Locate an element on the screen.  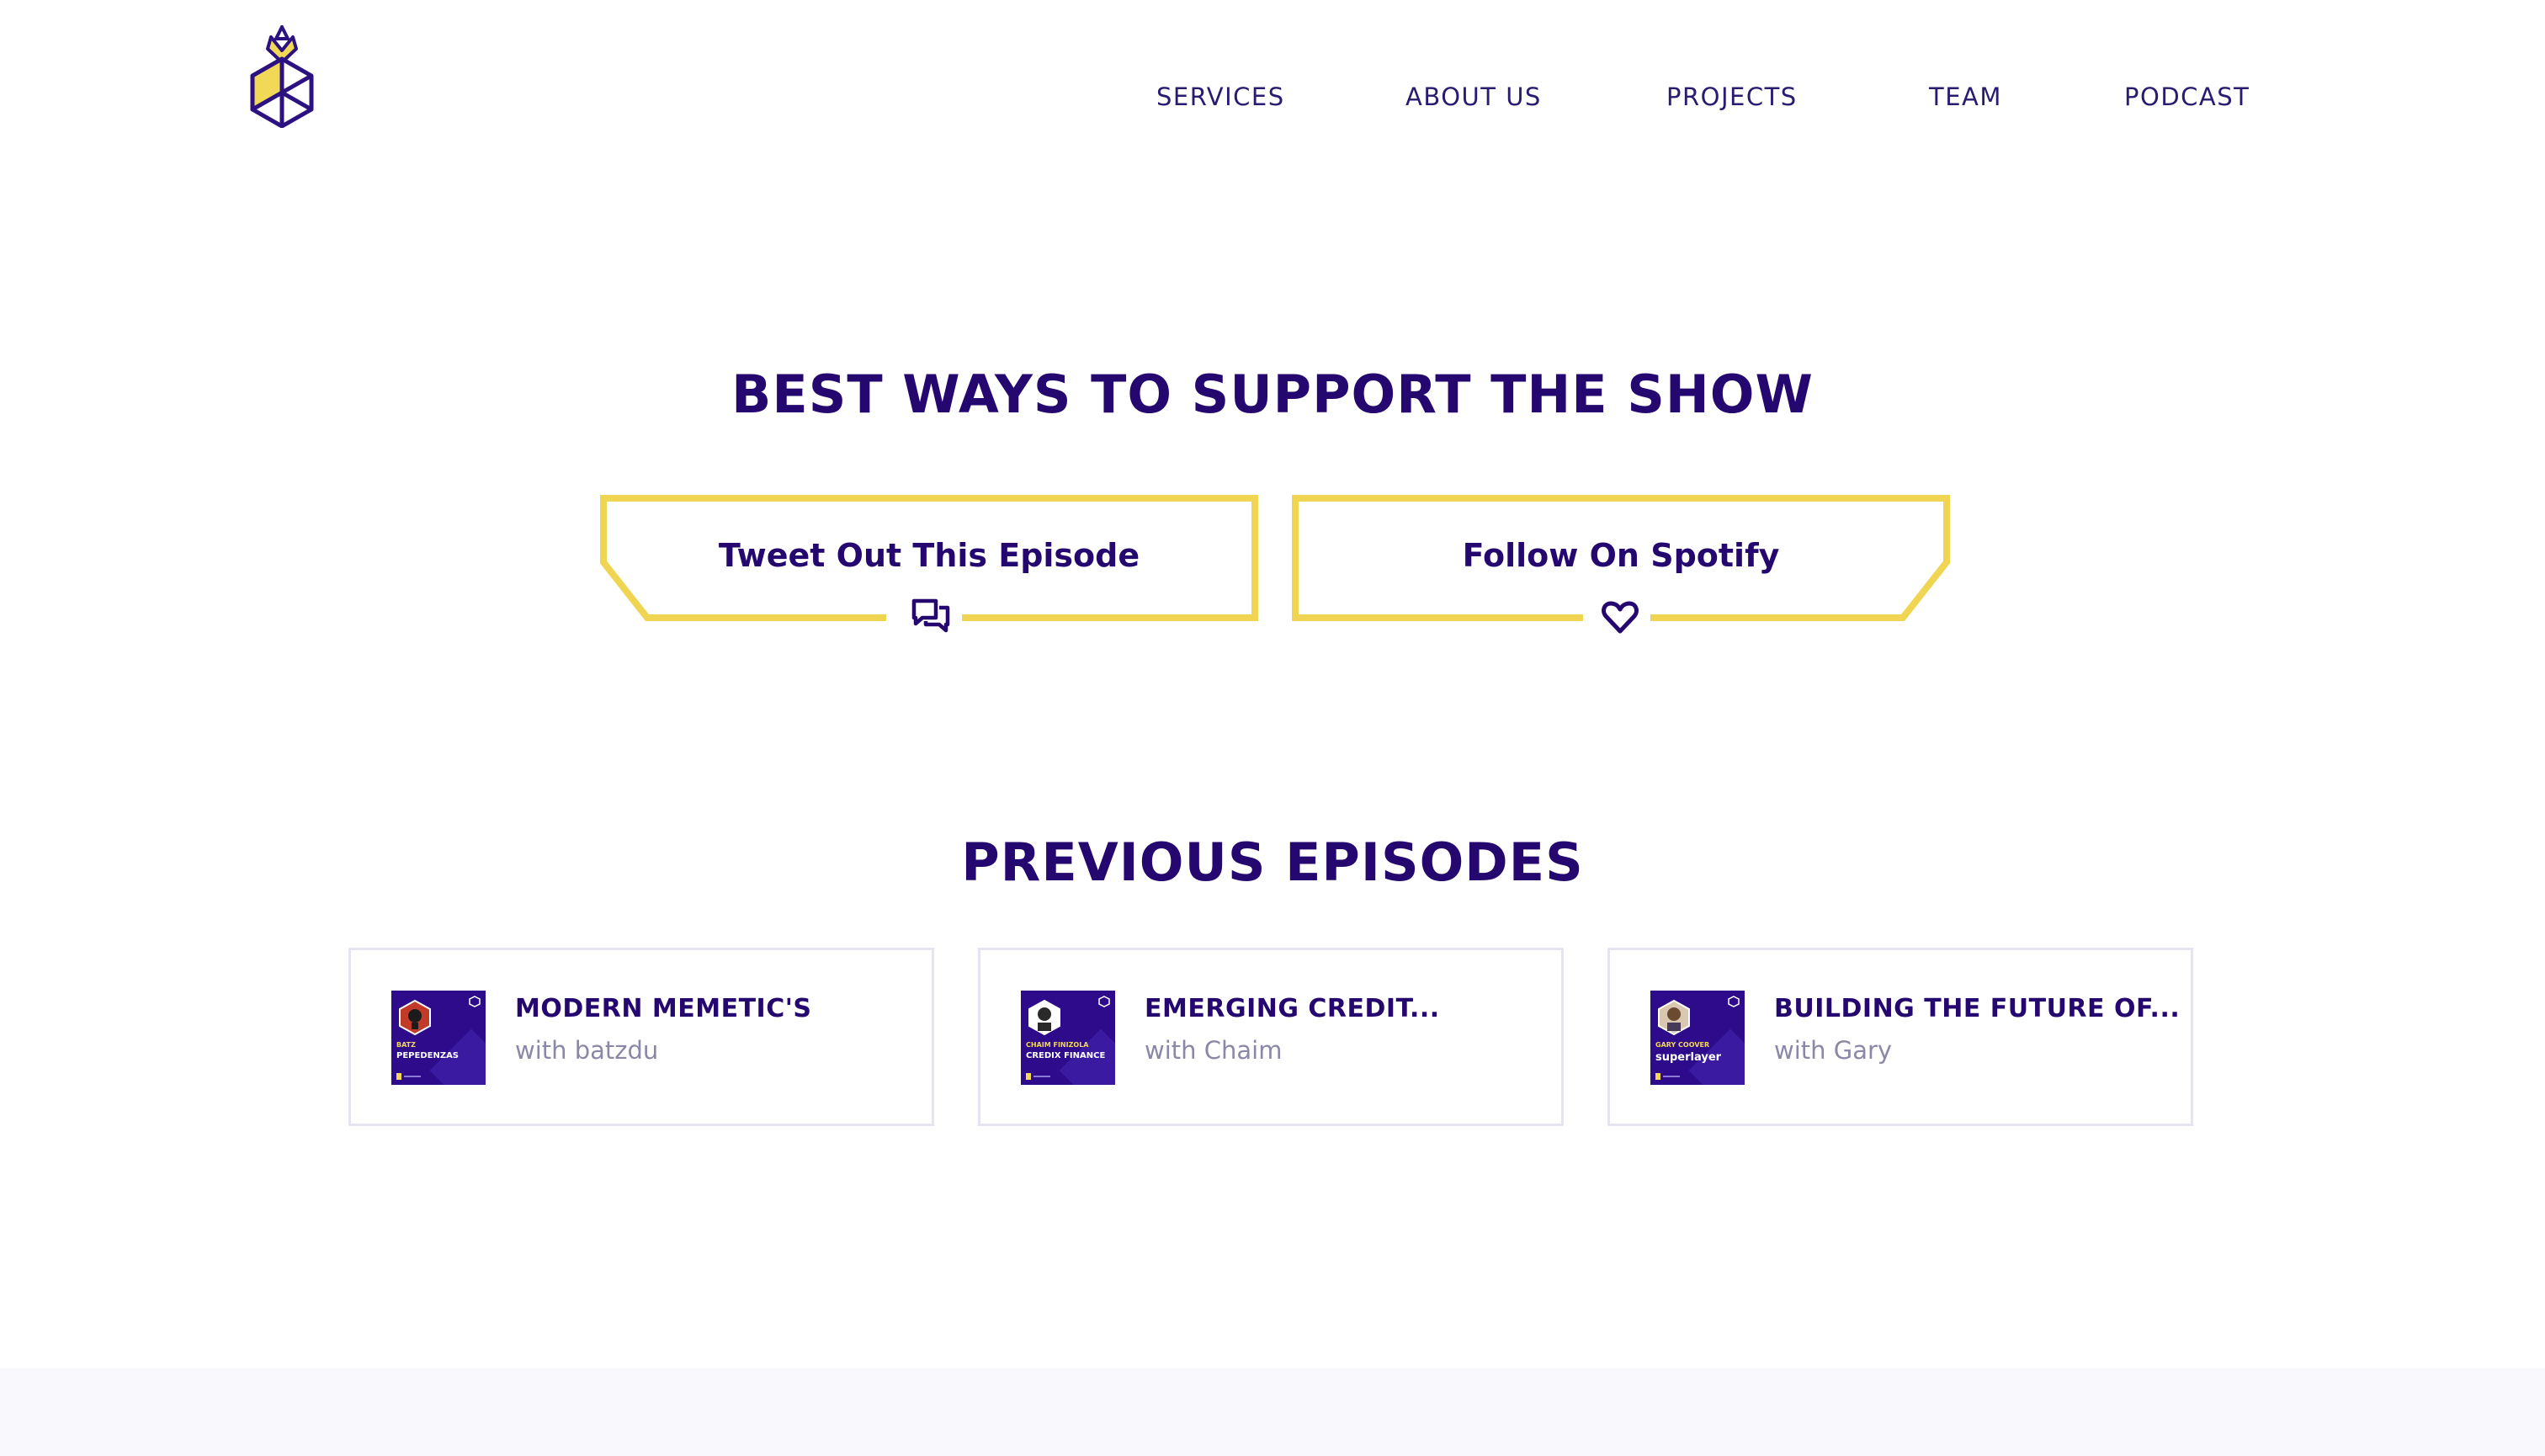
nav-podcast: PODCAST is located at coordinates (2187, 96).